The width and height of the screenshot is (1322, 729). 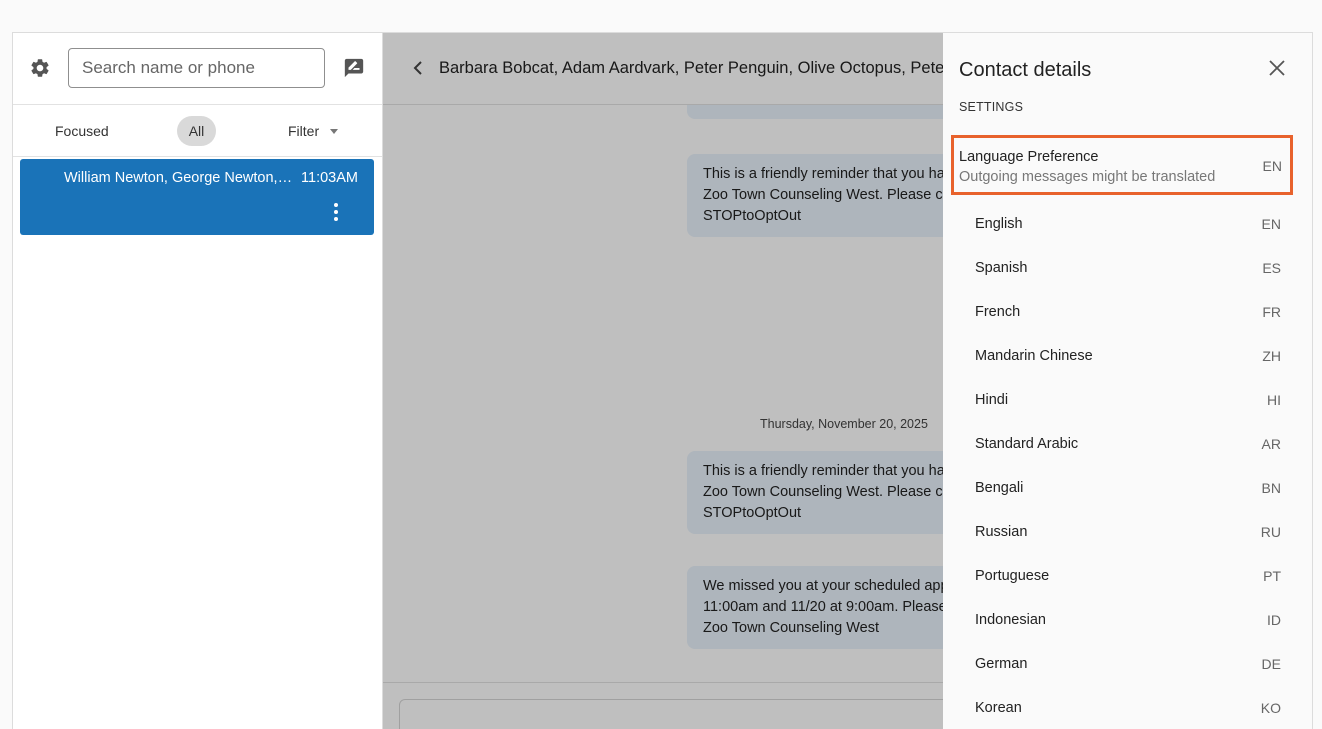 What do you see at coordinates (1127, 401) in the screenshot?
I see `language-option-hindi: Hindi HI` at bounding box center [1127, 401].